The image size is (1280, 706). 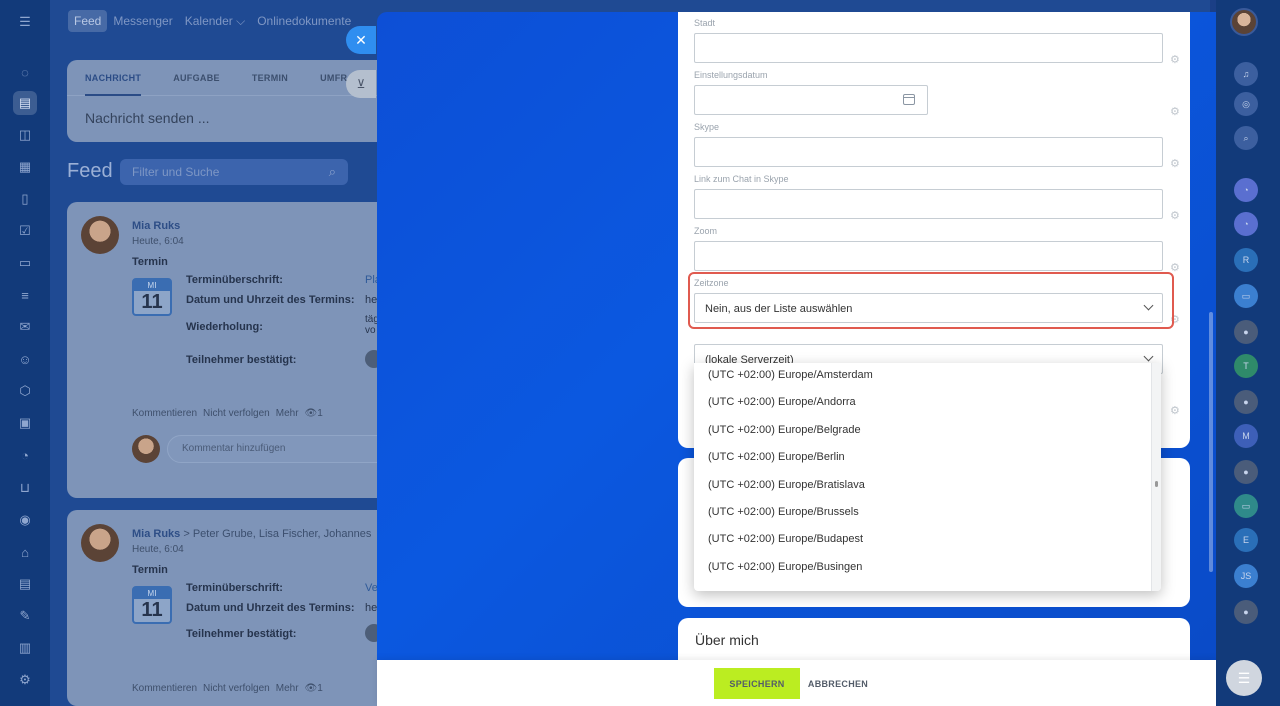 I want to click on calendar-icon, so click(x=909, y=99).